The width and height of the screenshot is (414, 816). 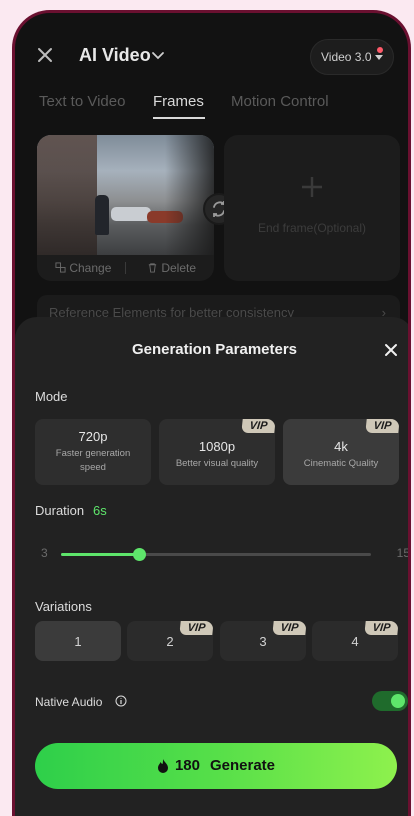 I want to click on variation-option-1: 1, so click(x=78, y=641).